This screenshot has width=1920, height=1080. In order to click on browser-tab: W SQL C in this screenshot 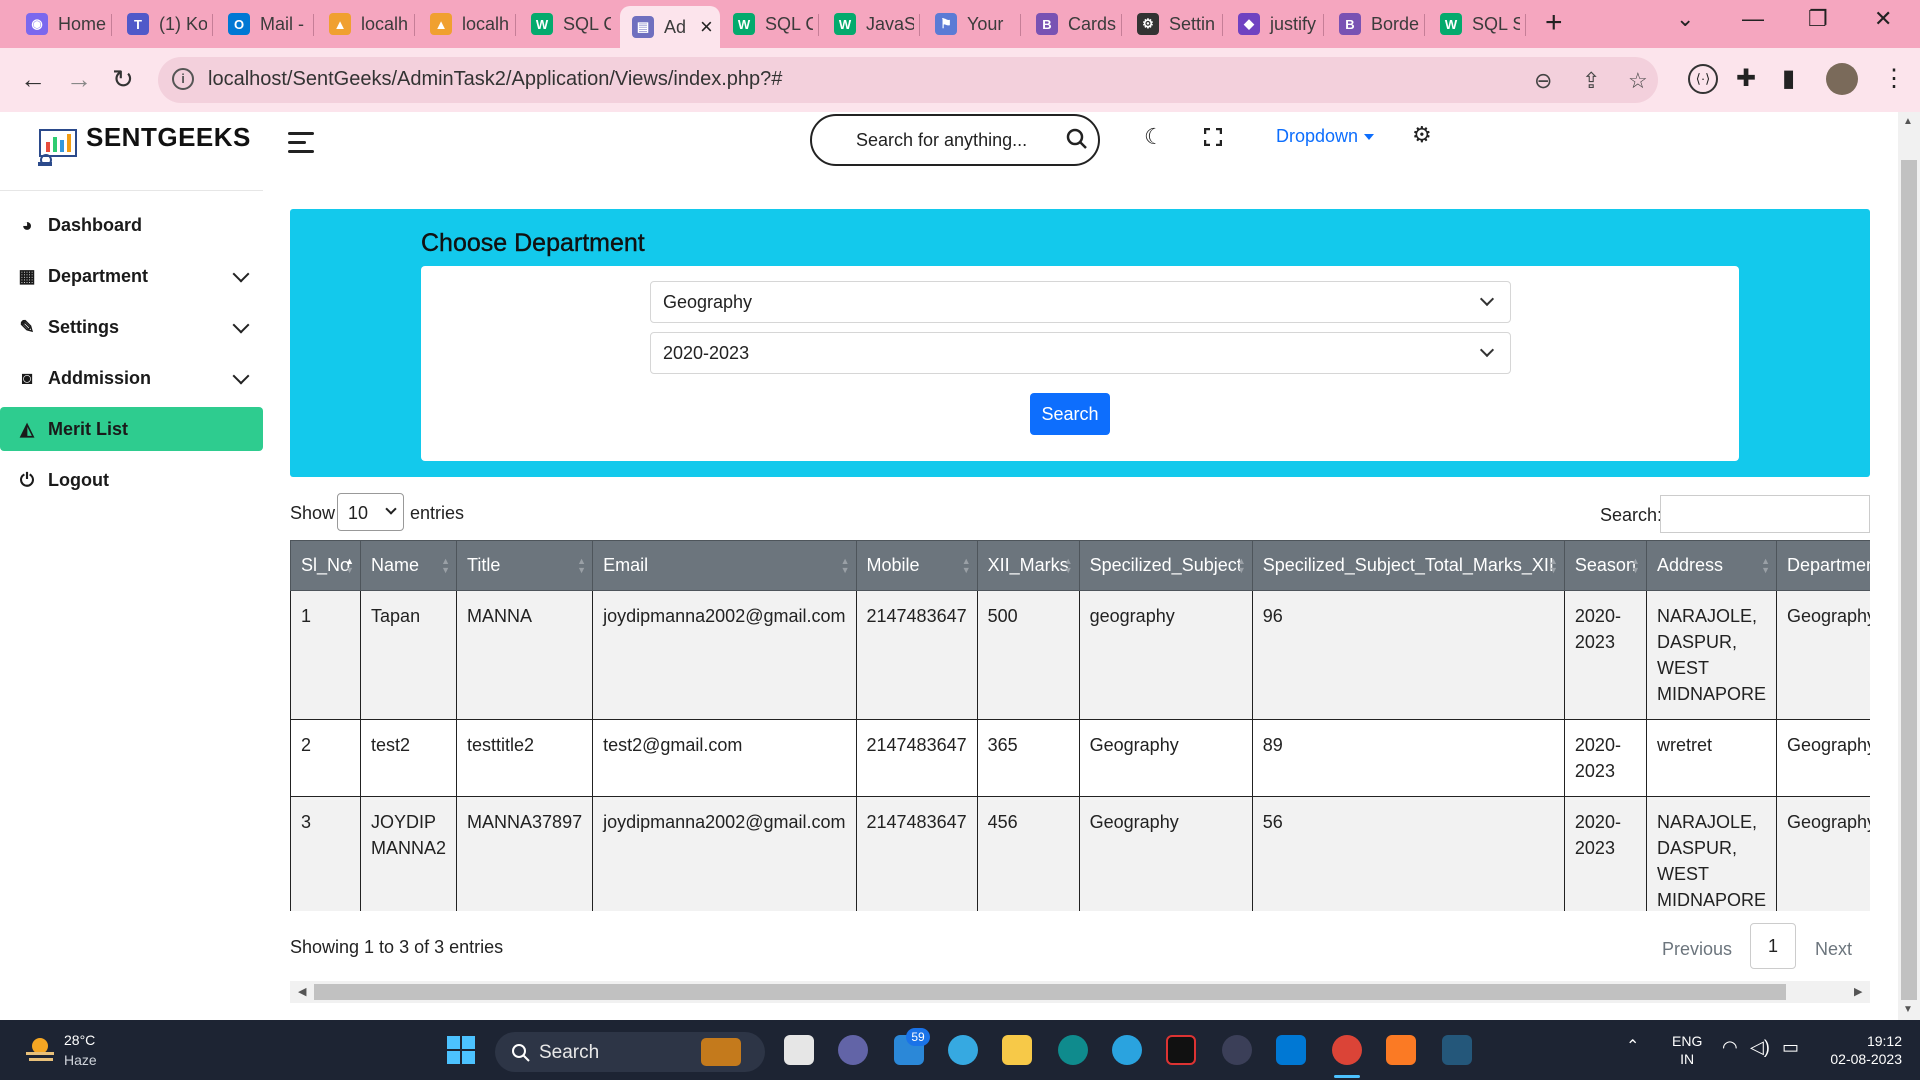, I will do `click(767, 24)`.